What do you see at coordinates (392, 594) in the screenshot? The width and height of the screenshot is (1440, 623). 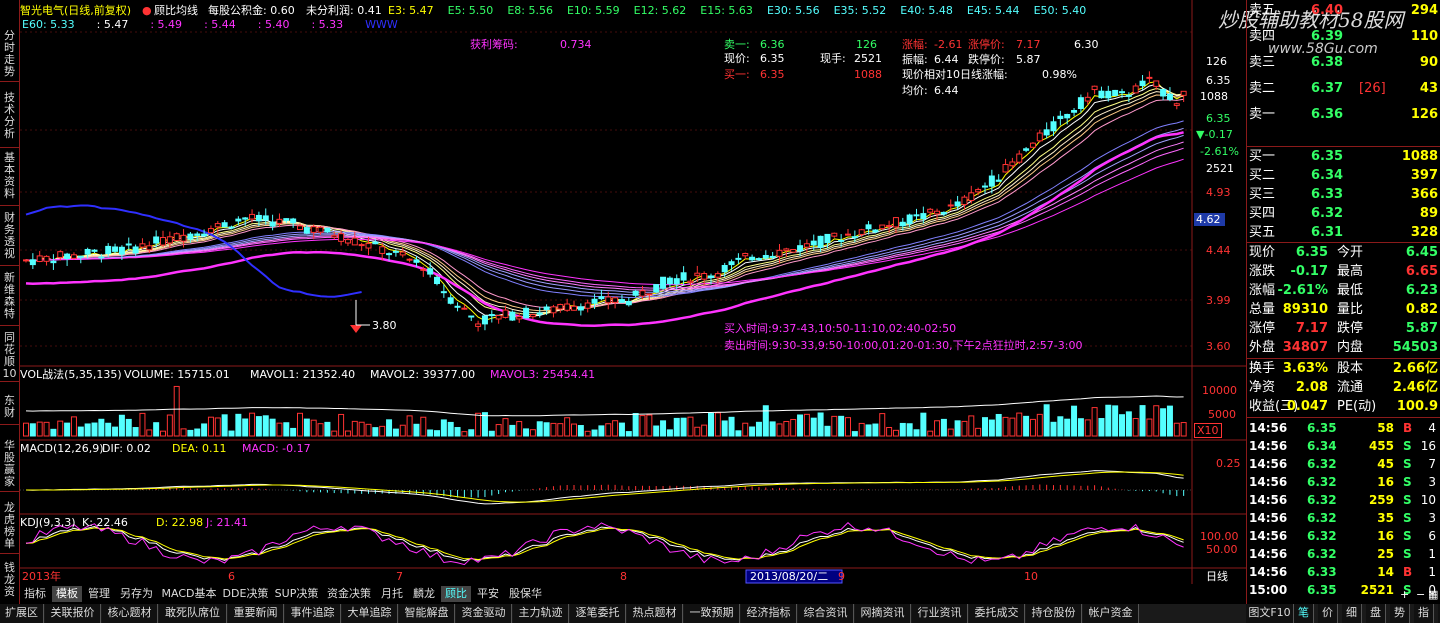 I see `indicator-tab: 月托` at bounding box center [392, 594].